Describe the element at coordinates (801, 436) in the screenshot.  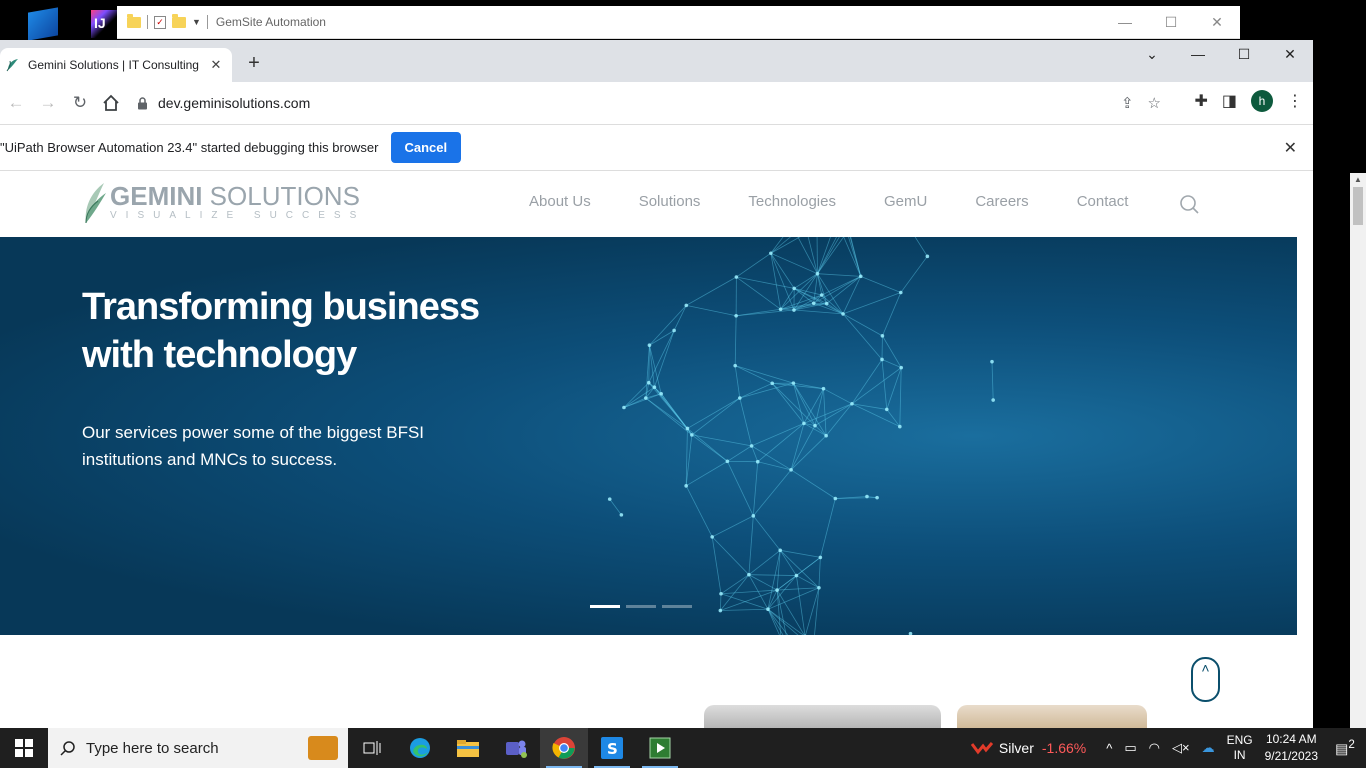
I see `network-globe-graphic` at that location.